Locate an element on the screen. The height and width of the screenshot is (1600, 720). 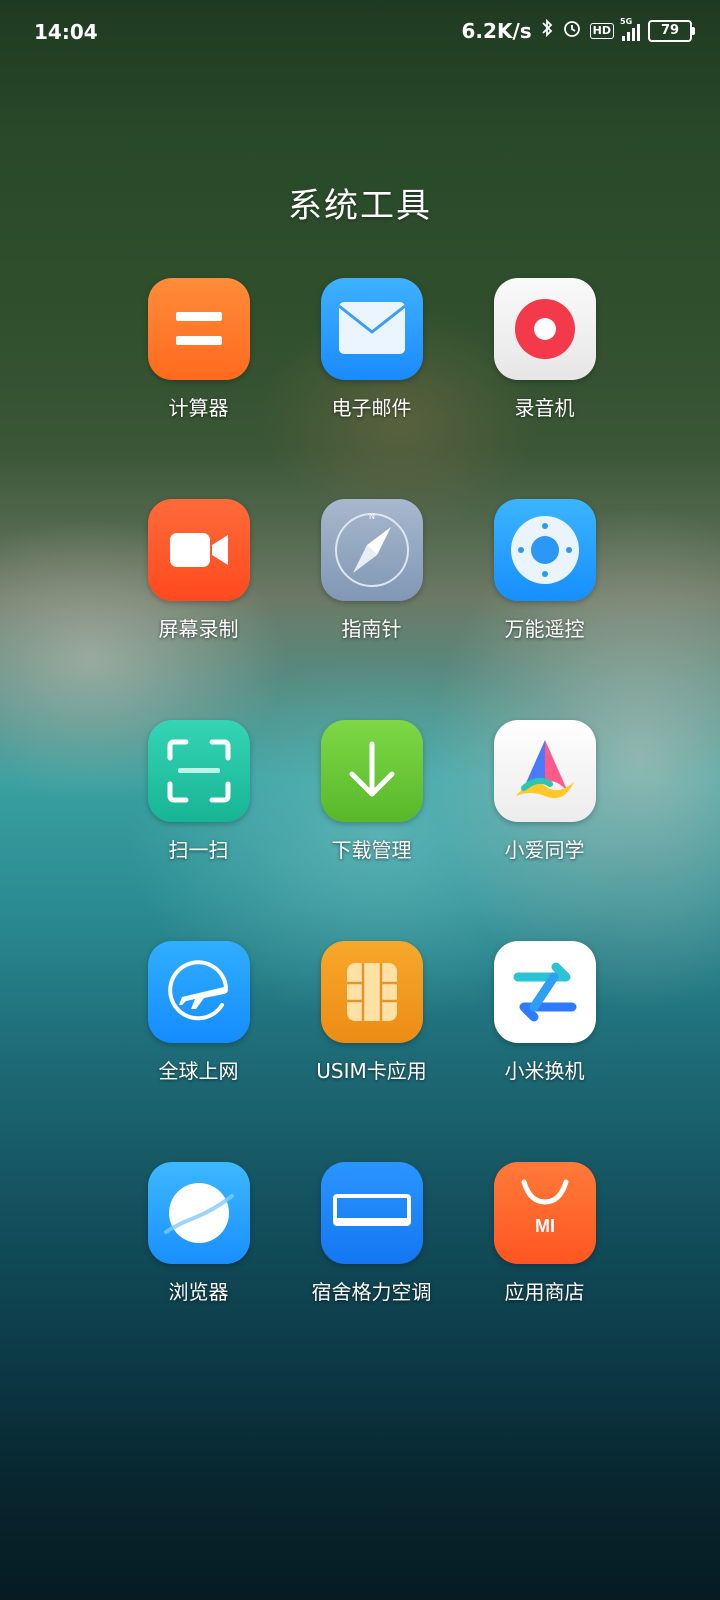
network-speed: 6.2K/s is located at coordinates (496, 30).